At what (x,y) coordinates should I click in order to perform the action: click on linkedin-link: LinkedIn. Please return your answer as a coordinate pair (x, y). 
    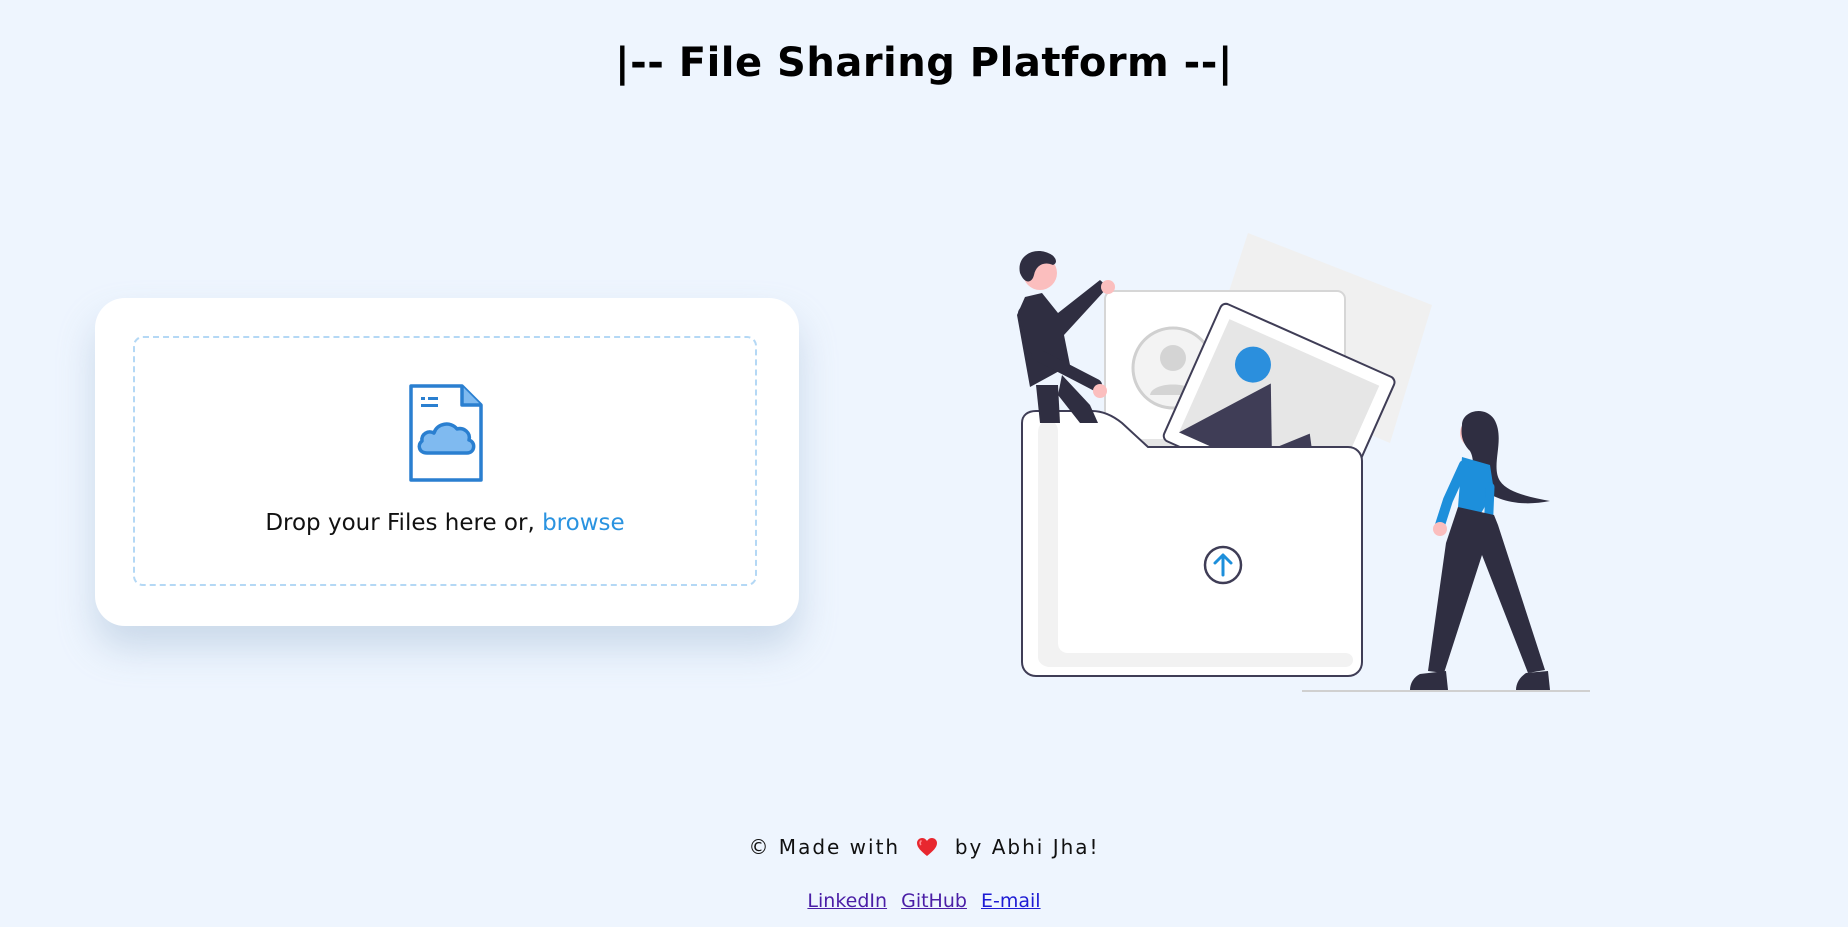
    Looking at the image, I should click on (847, 901).